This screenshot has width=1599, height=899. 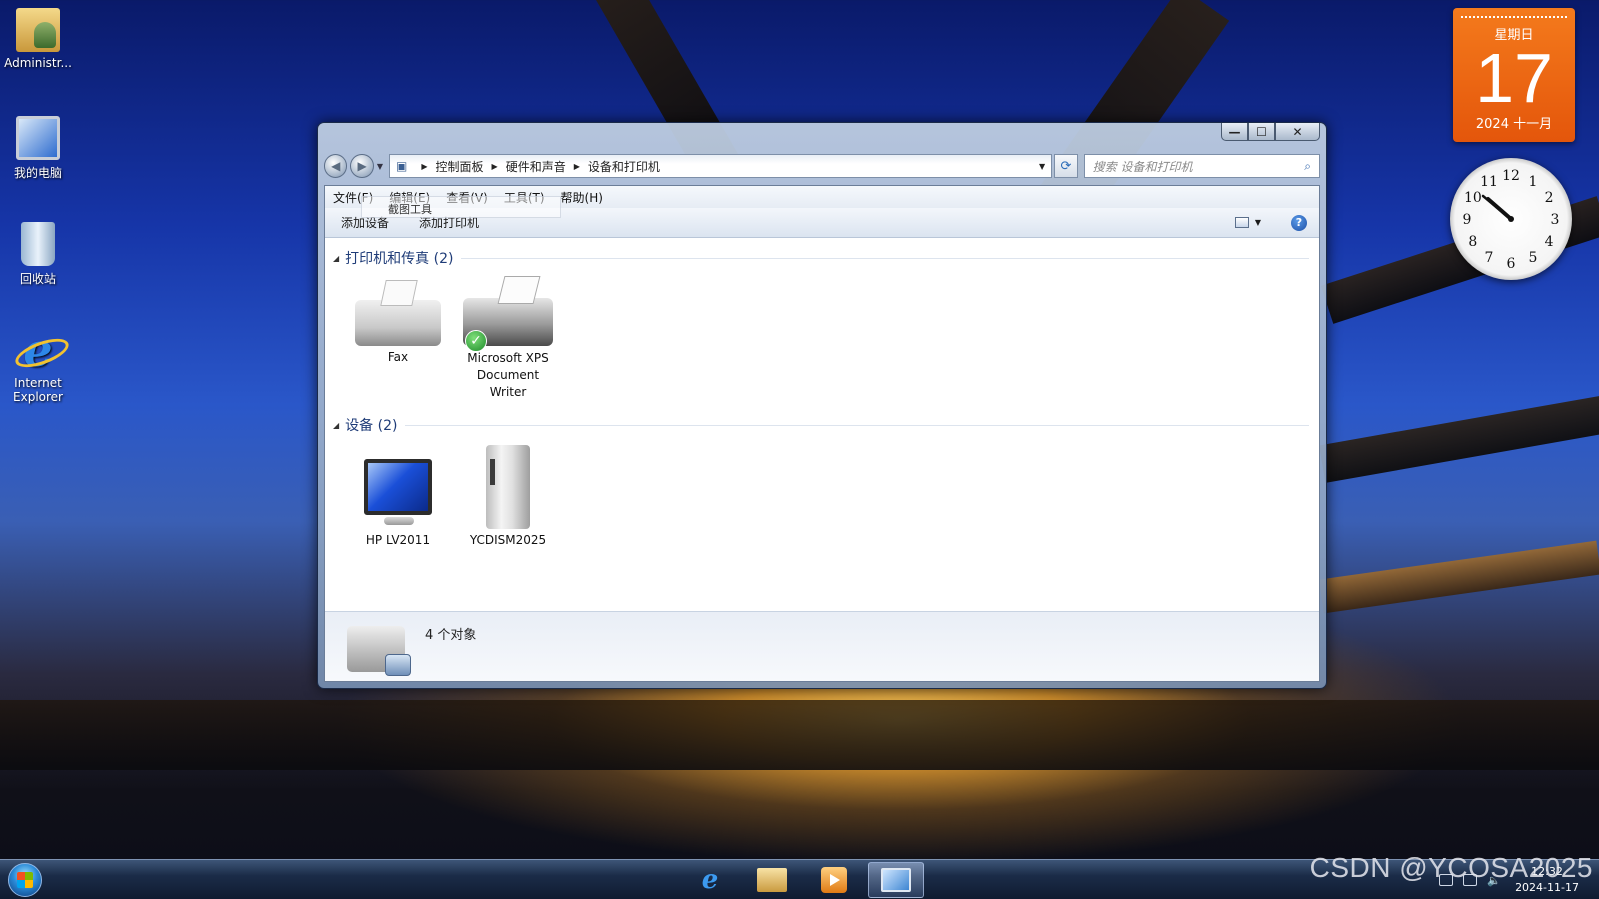 I want to click on search-input: 搜索 设备和打印机 ⌕, so click(x=1201, y=166).